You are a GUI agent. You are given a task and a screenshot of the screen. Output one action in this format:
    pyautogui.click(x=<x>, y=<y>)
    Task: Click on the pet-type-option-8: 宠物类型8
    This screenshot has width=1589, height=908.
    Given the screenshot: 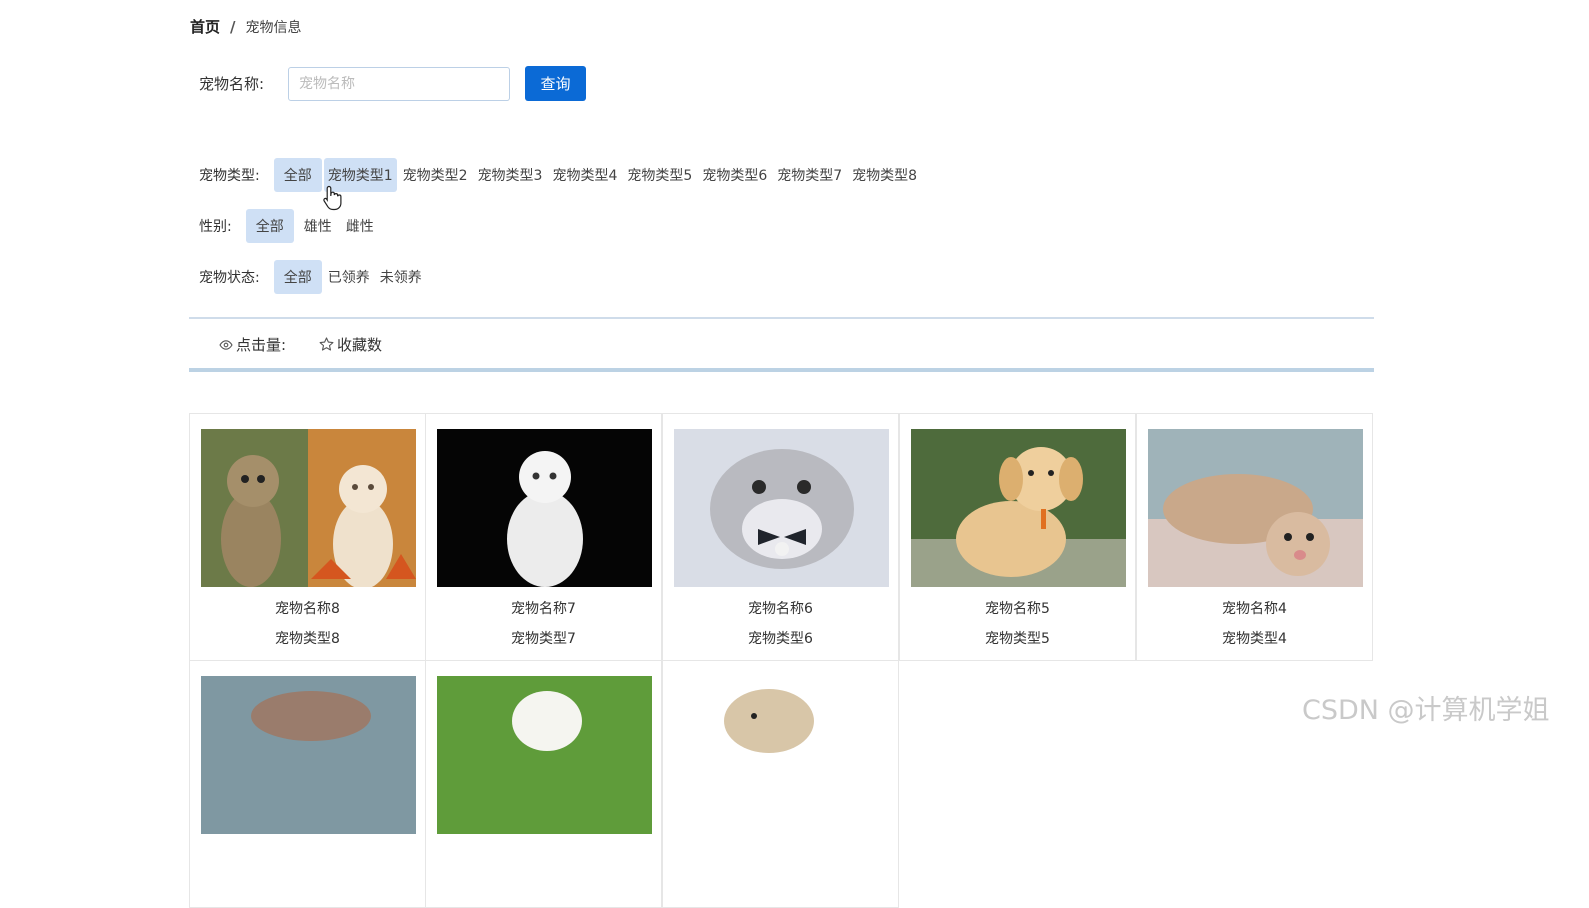 What is the action you would take?
    pyautogui.click(x=884, y=175)
    